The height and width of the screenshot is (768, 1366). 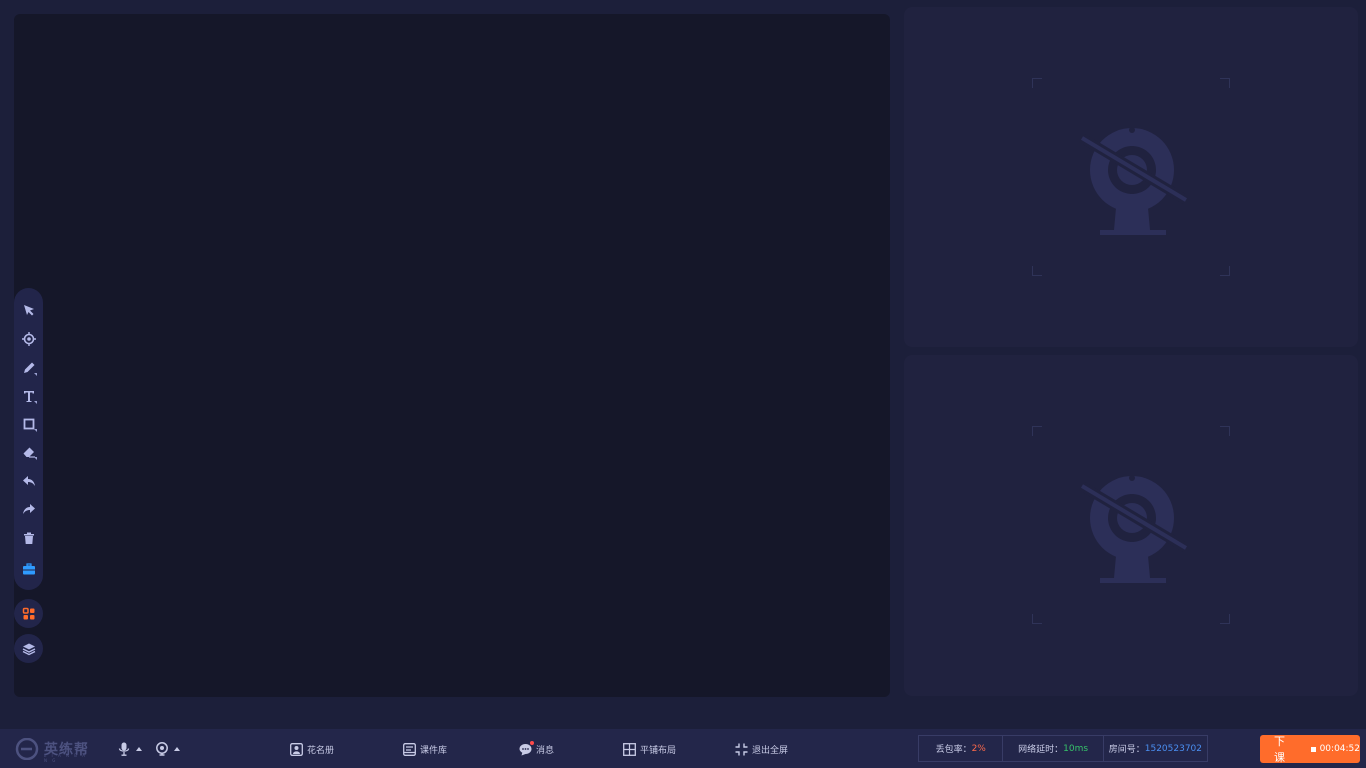 What do you see at coordinates (1126, 750) in the screenshot?
I see `room-number-label: 房间号：` at bounding box center [1126, 750].